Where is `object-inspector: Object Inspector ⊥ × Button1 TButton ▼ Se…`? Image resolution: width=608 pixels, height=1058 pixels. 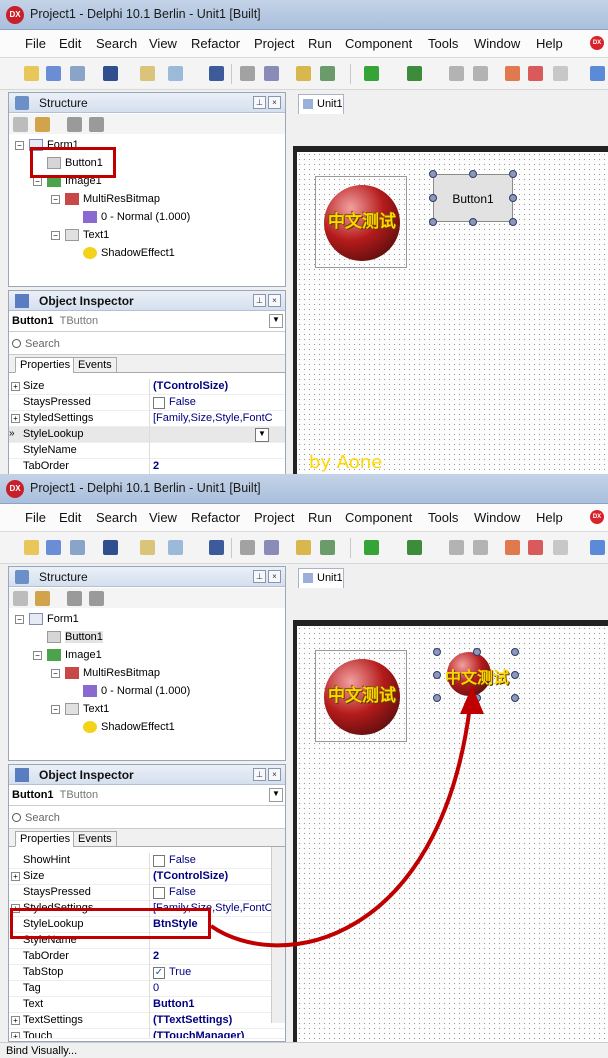 object-inspector: Object Inspector ⊥ × Button1 TButton ▼ Se… is located at coordinates (147, 382).